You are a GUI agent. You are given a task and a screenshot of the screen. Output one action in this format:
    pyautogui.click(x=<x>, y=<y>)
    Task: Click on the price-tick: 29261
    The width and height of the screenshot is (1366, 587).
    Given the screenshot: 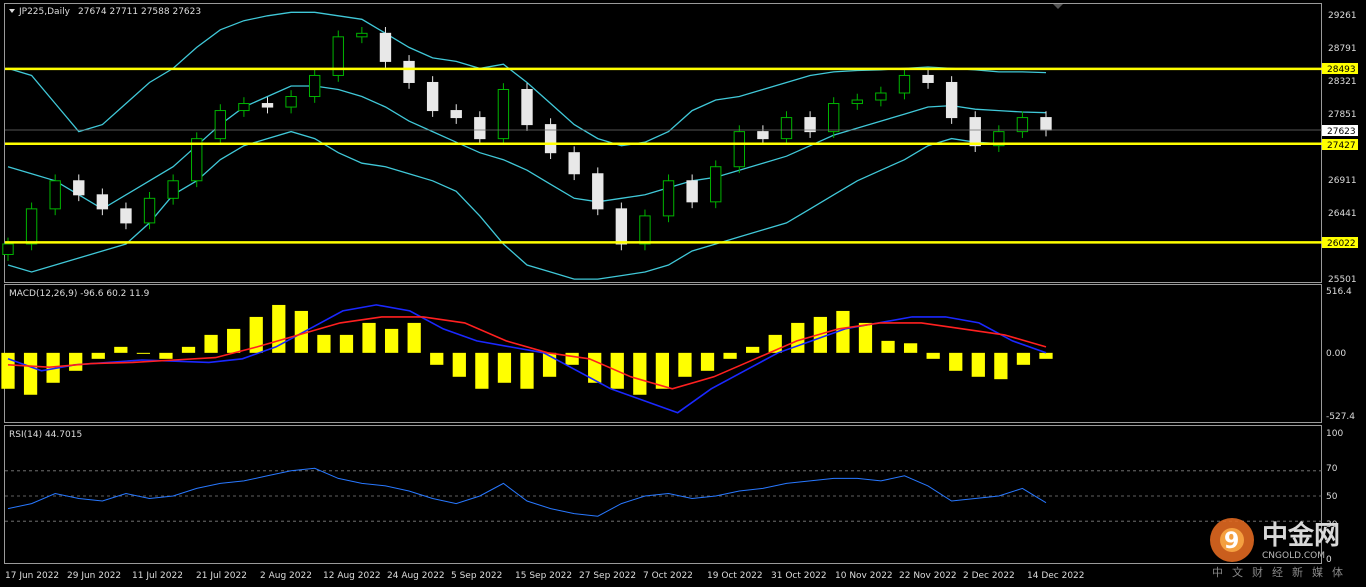 What is the action you would take?
    pyautogui.click(x=1342, y=16)
    